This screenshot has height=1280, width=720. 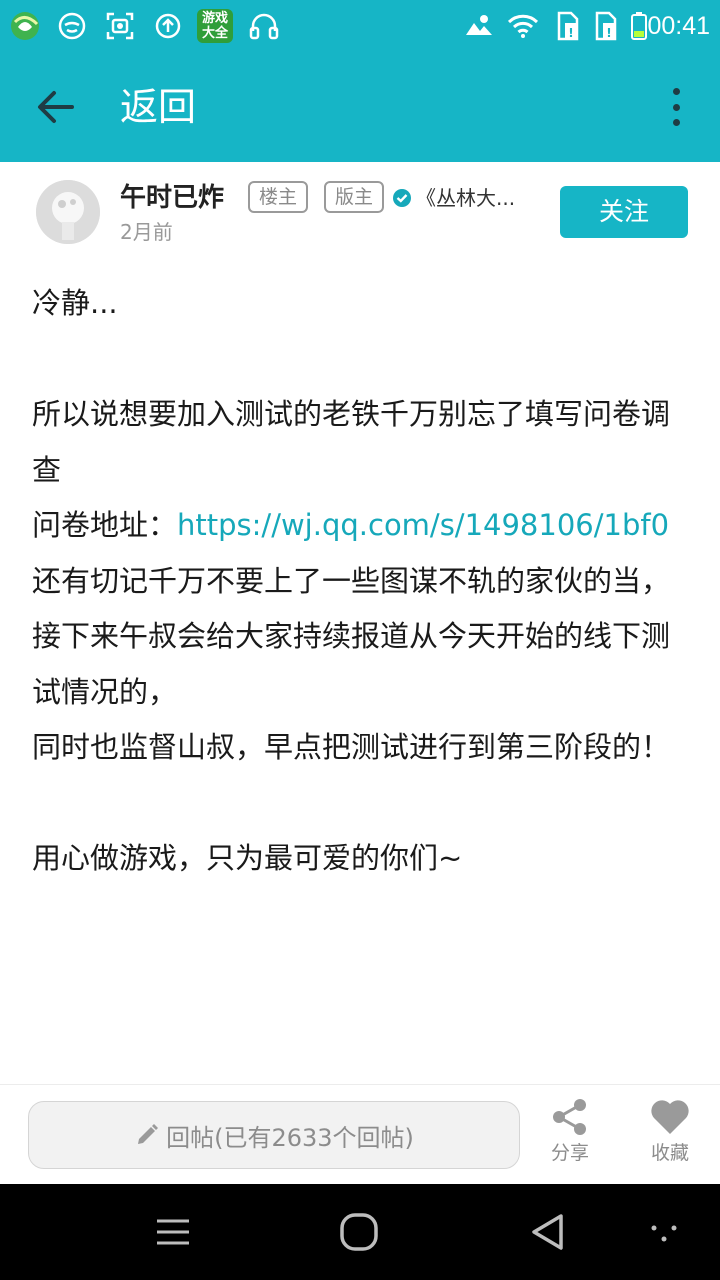 What do you see at coordinates (105, 525) in the screenshot?
I see `survey-label: 问卷地址：` at bounding box center [105, 525].